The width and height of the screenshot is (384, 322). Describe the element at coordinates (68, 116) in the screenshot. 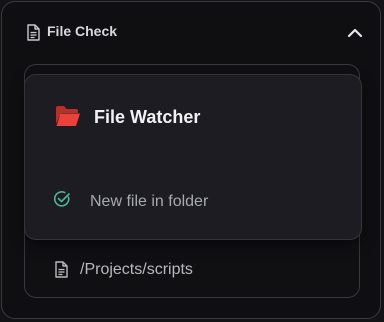

I see `folder-open-icon` at that location.